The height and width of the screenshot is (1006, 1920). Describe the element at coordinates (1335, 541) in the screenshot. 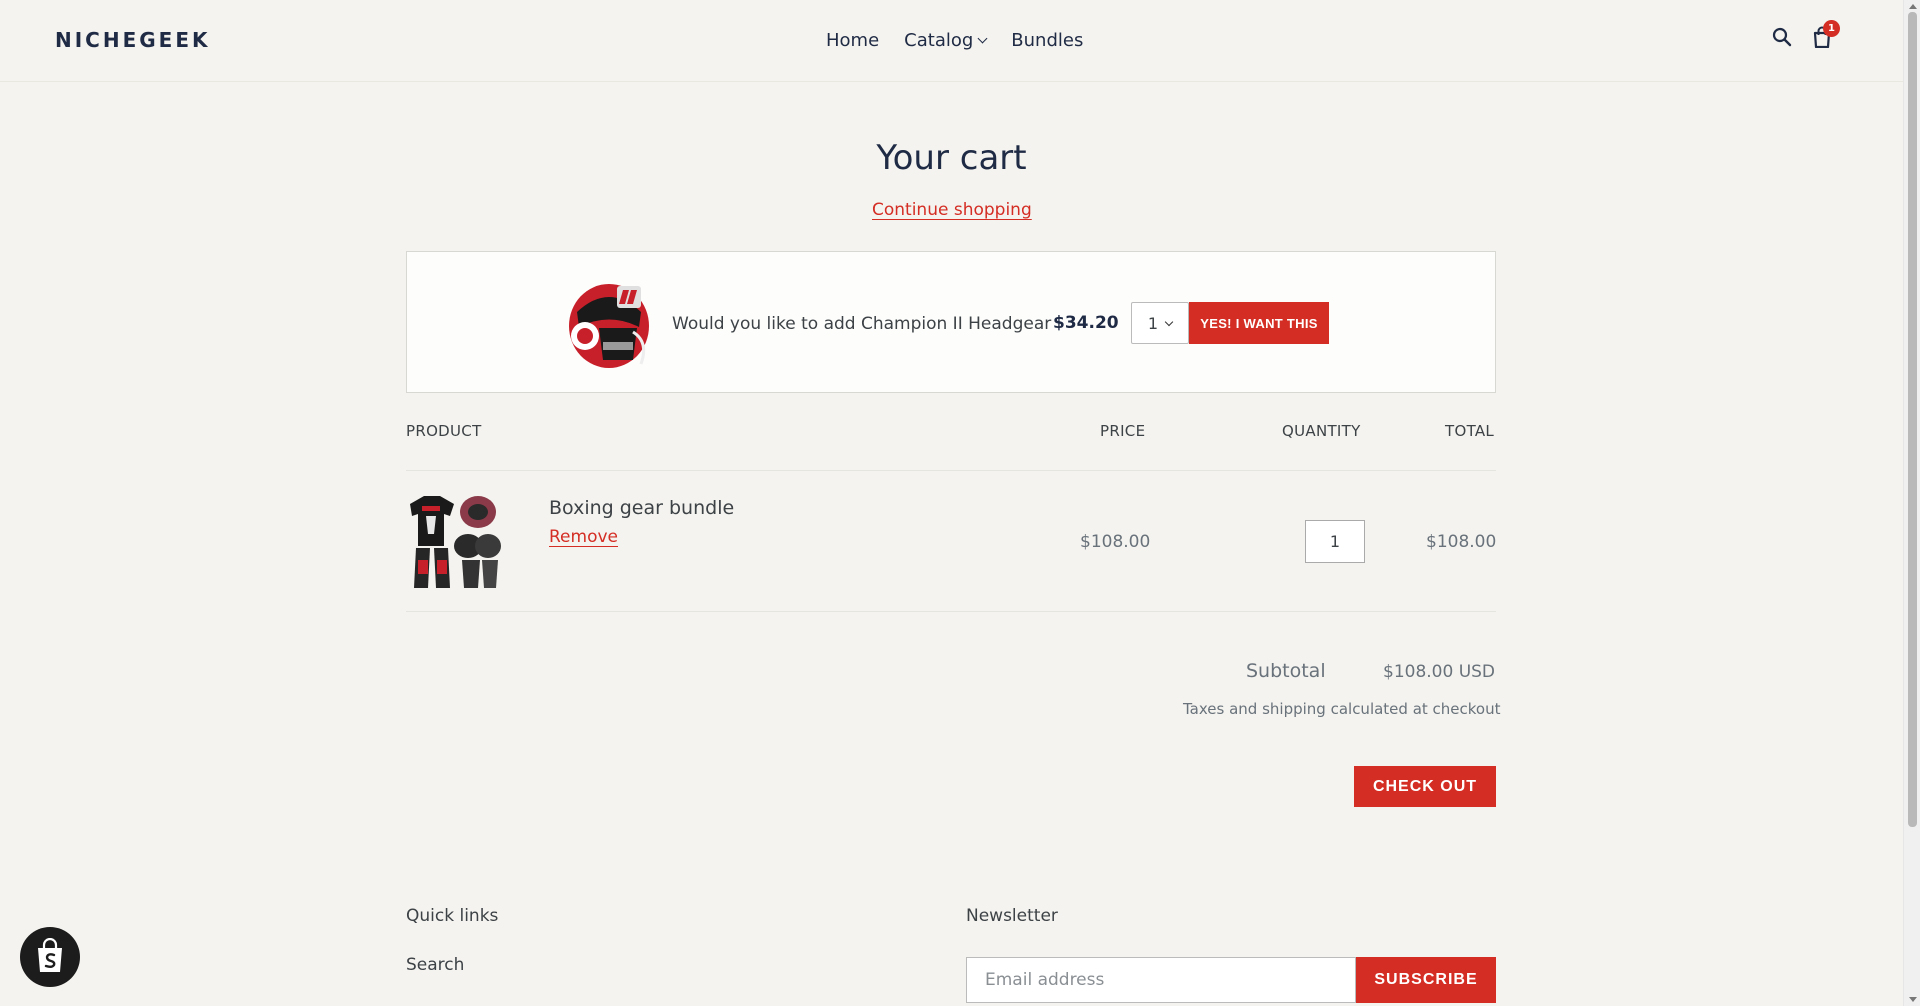

I see `cart-item-quantity-input` at that location.